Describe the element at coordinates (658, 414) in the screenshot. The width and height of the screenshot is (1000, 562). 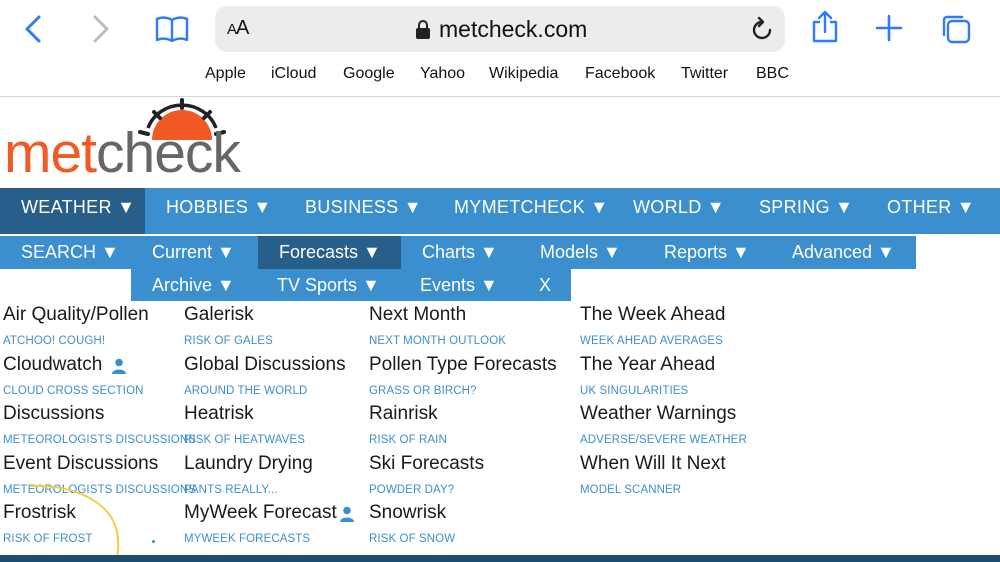
I see `menu-item-weather-warnings: Weather Warnings` at that location.